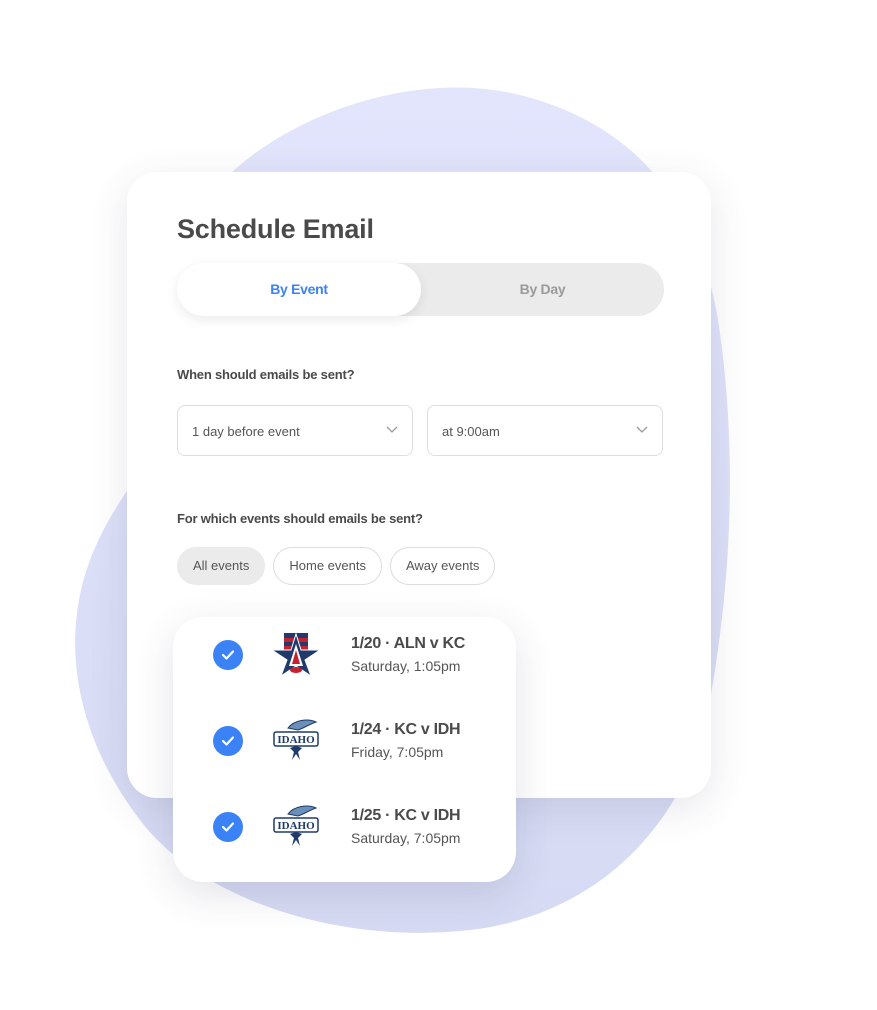  I want to click on event-filter-group: All events Home events Away events, so click(336, 566).